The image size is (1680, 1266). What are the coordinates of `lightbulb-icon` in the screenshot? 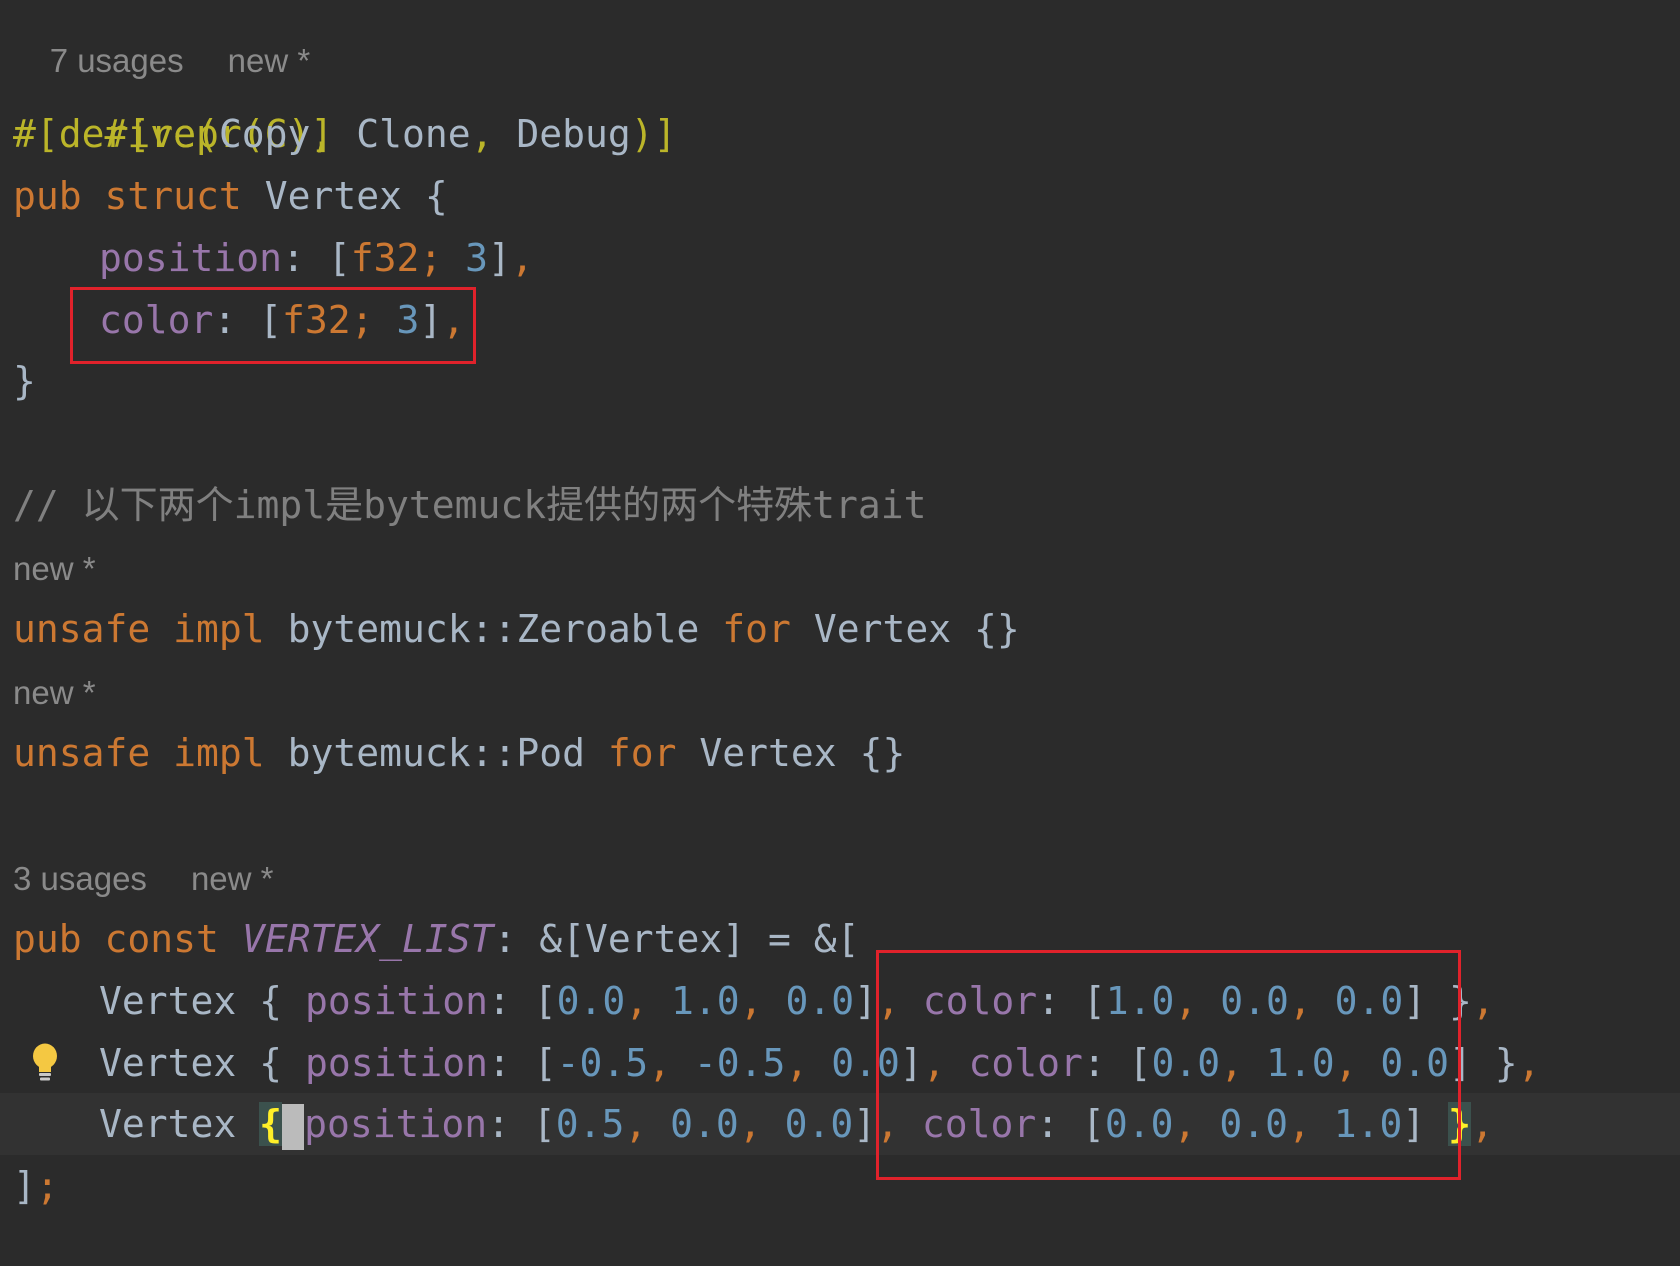 It's located at (45, 1063).